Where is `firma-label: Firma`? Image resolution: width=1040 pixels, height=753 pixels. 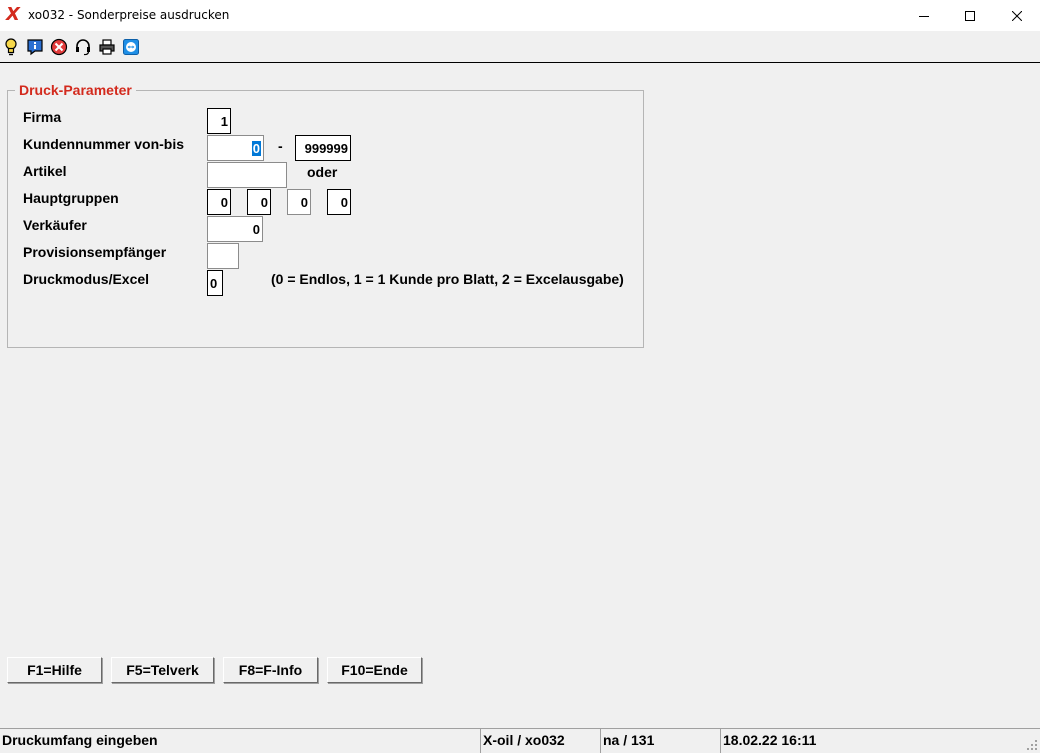
firma-label: Firma is located at coordinates (42, 117).